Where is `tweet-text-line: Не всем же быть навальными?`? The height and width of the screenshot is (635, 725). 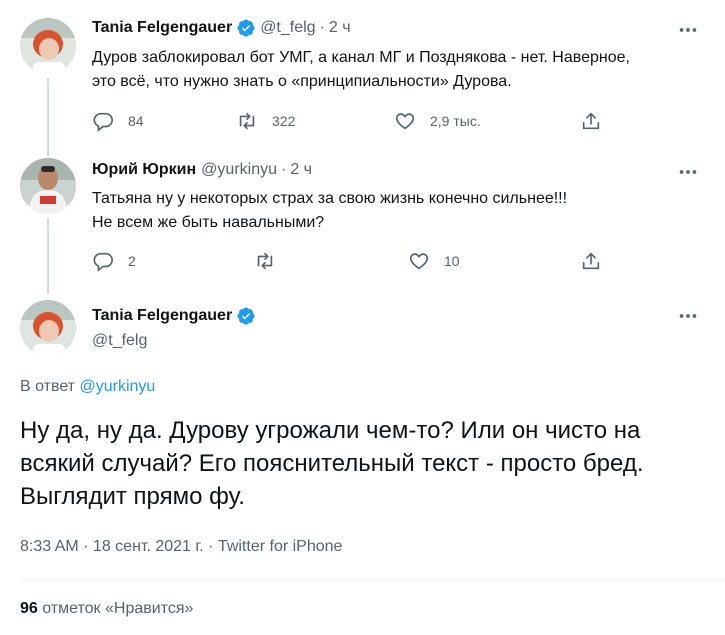 tweet-text-line: Не всем же быть навальными? is located at coordinates (208, 222).